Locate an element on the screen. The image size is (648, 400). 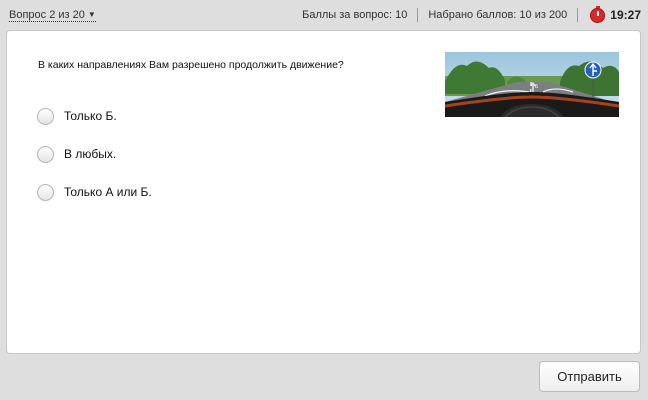
points-per-question: Баллы за вопрос: 10 is located at coordinates (355, 15).